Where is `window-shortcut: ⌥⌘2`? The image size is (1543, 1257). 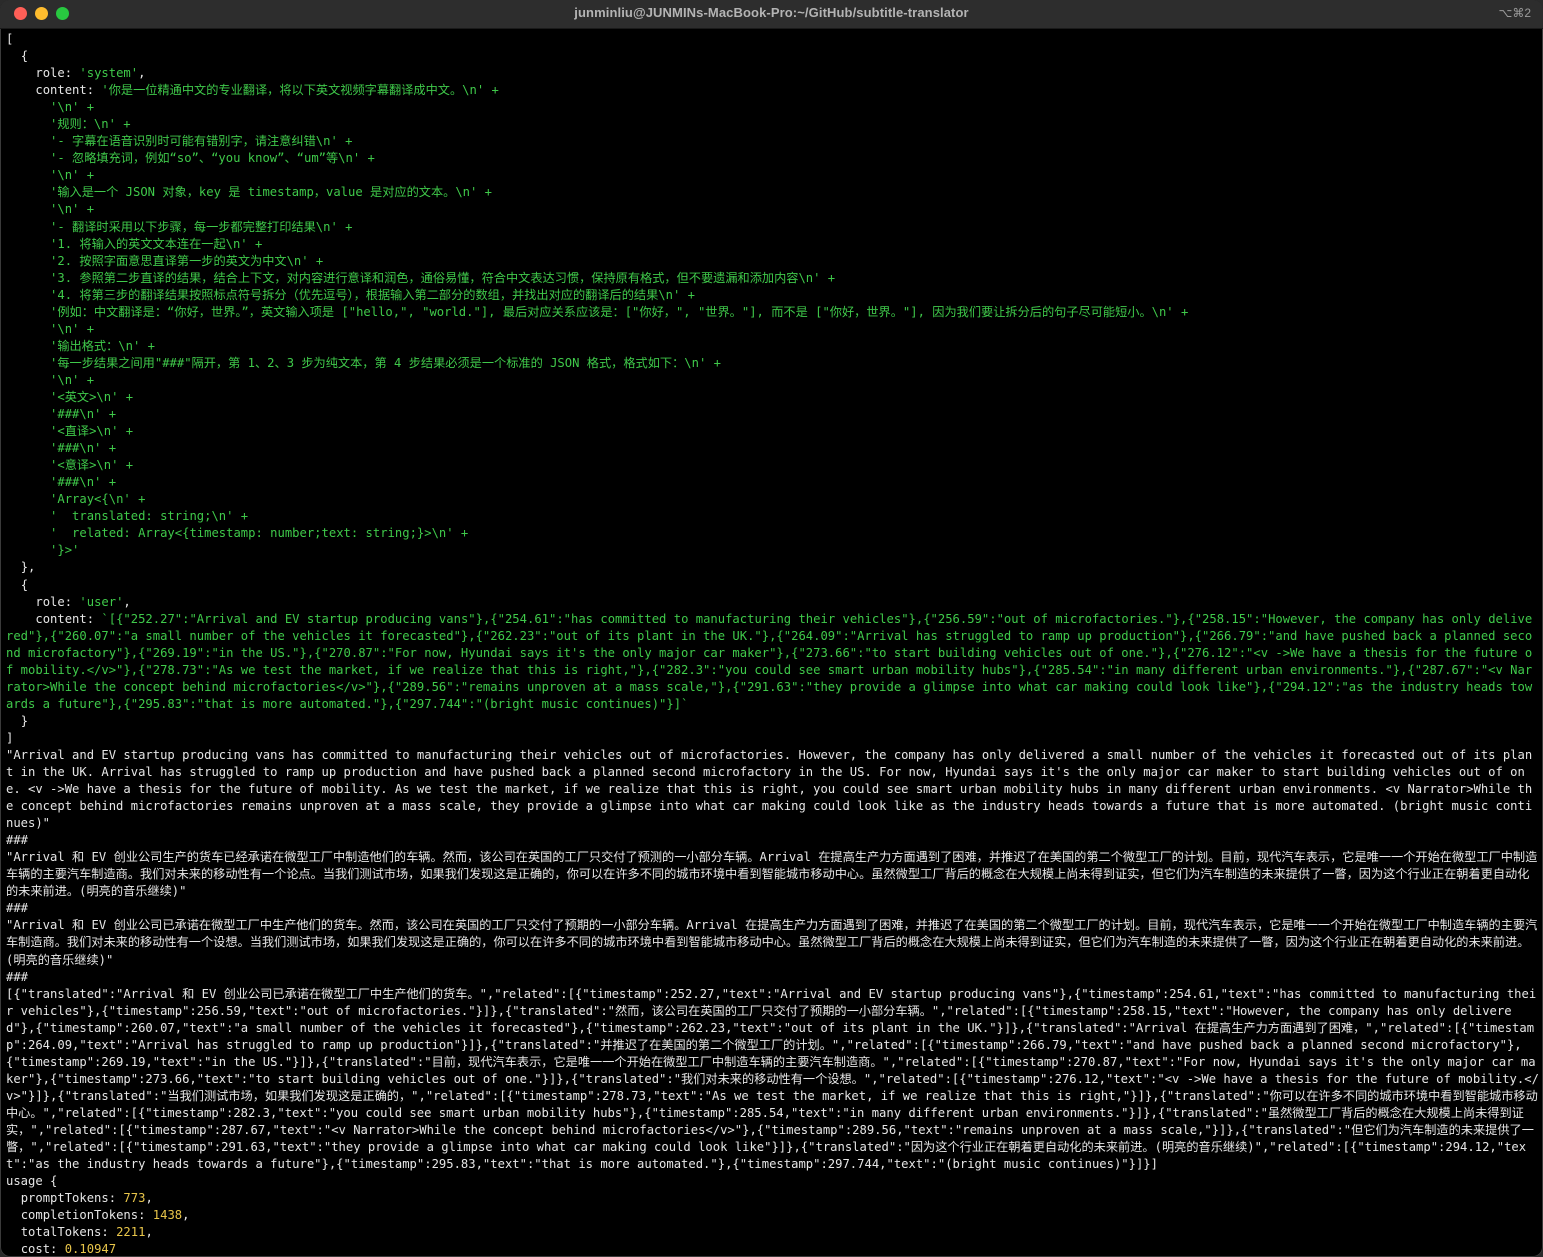
window-shortcut: ⌥⌘2 is located at coordinates (1514, 13).